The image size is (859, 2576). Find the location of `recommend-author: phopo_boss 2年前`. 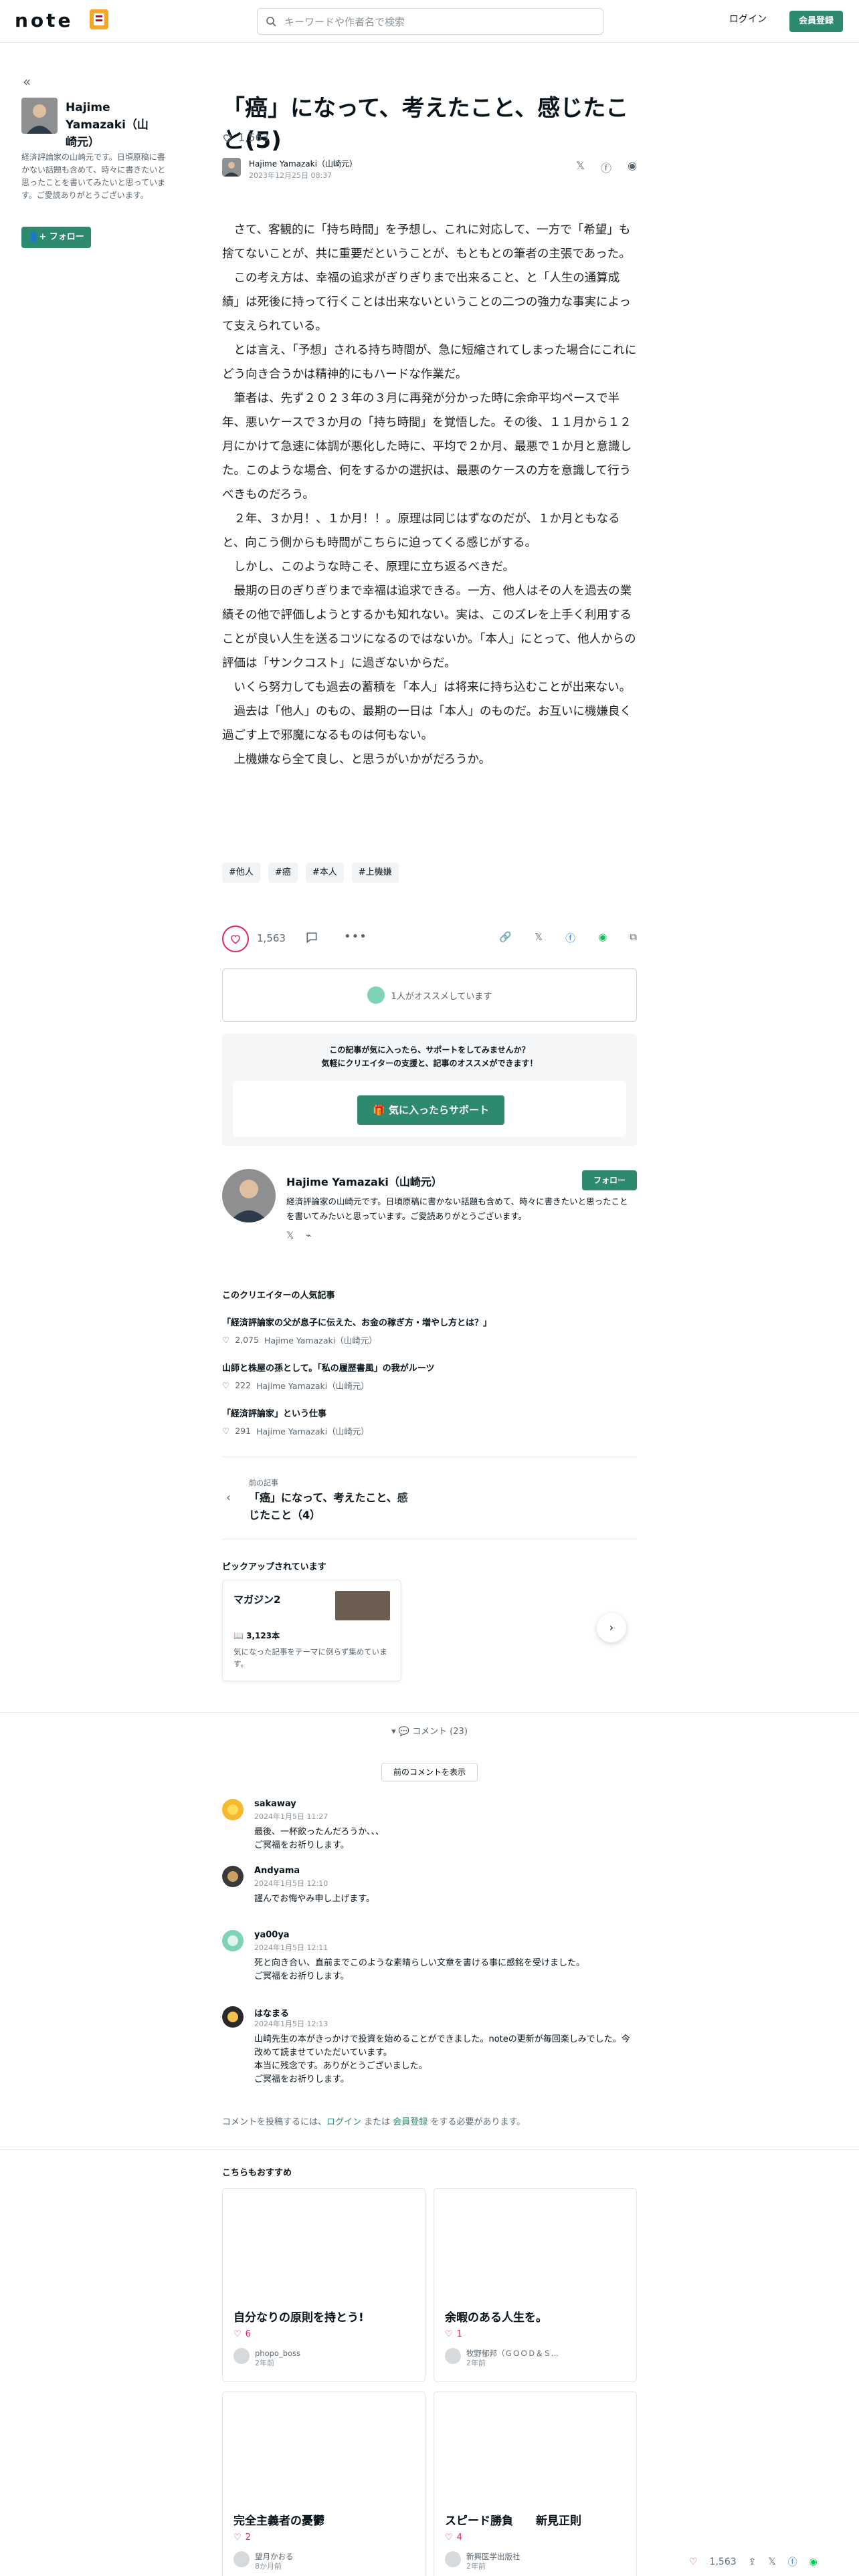

recommend-author: phopo_boss 2年前 is located at coordinates (266, 2358).